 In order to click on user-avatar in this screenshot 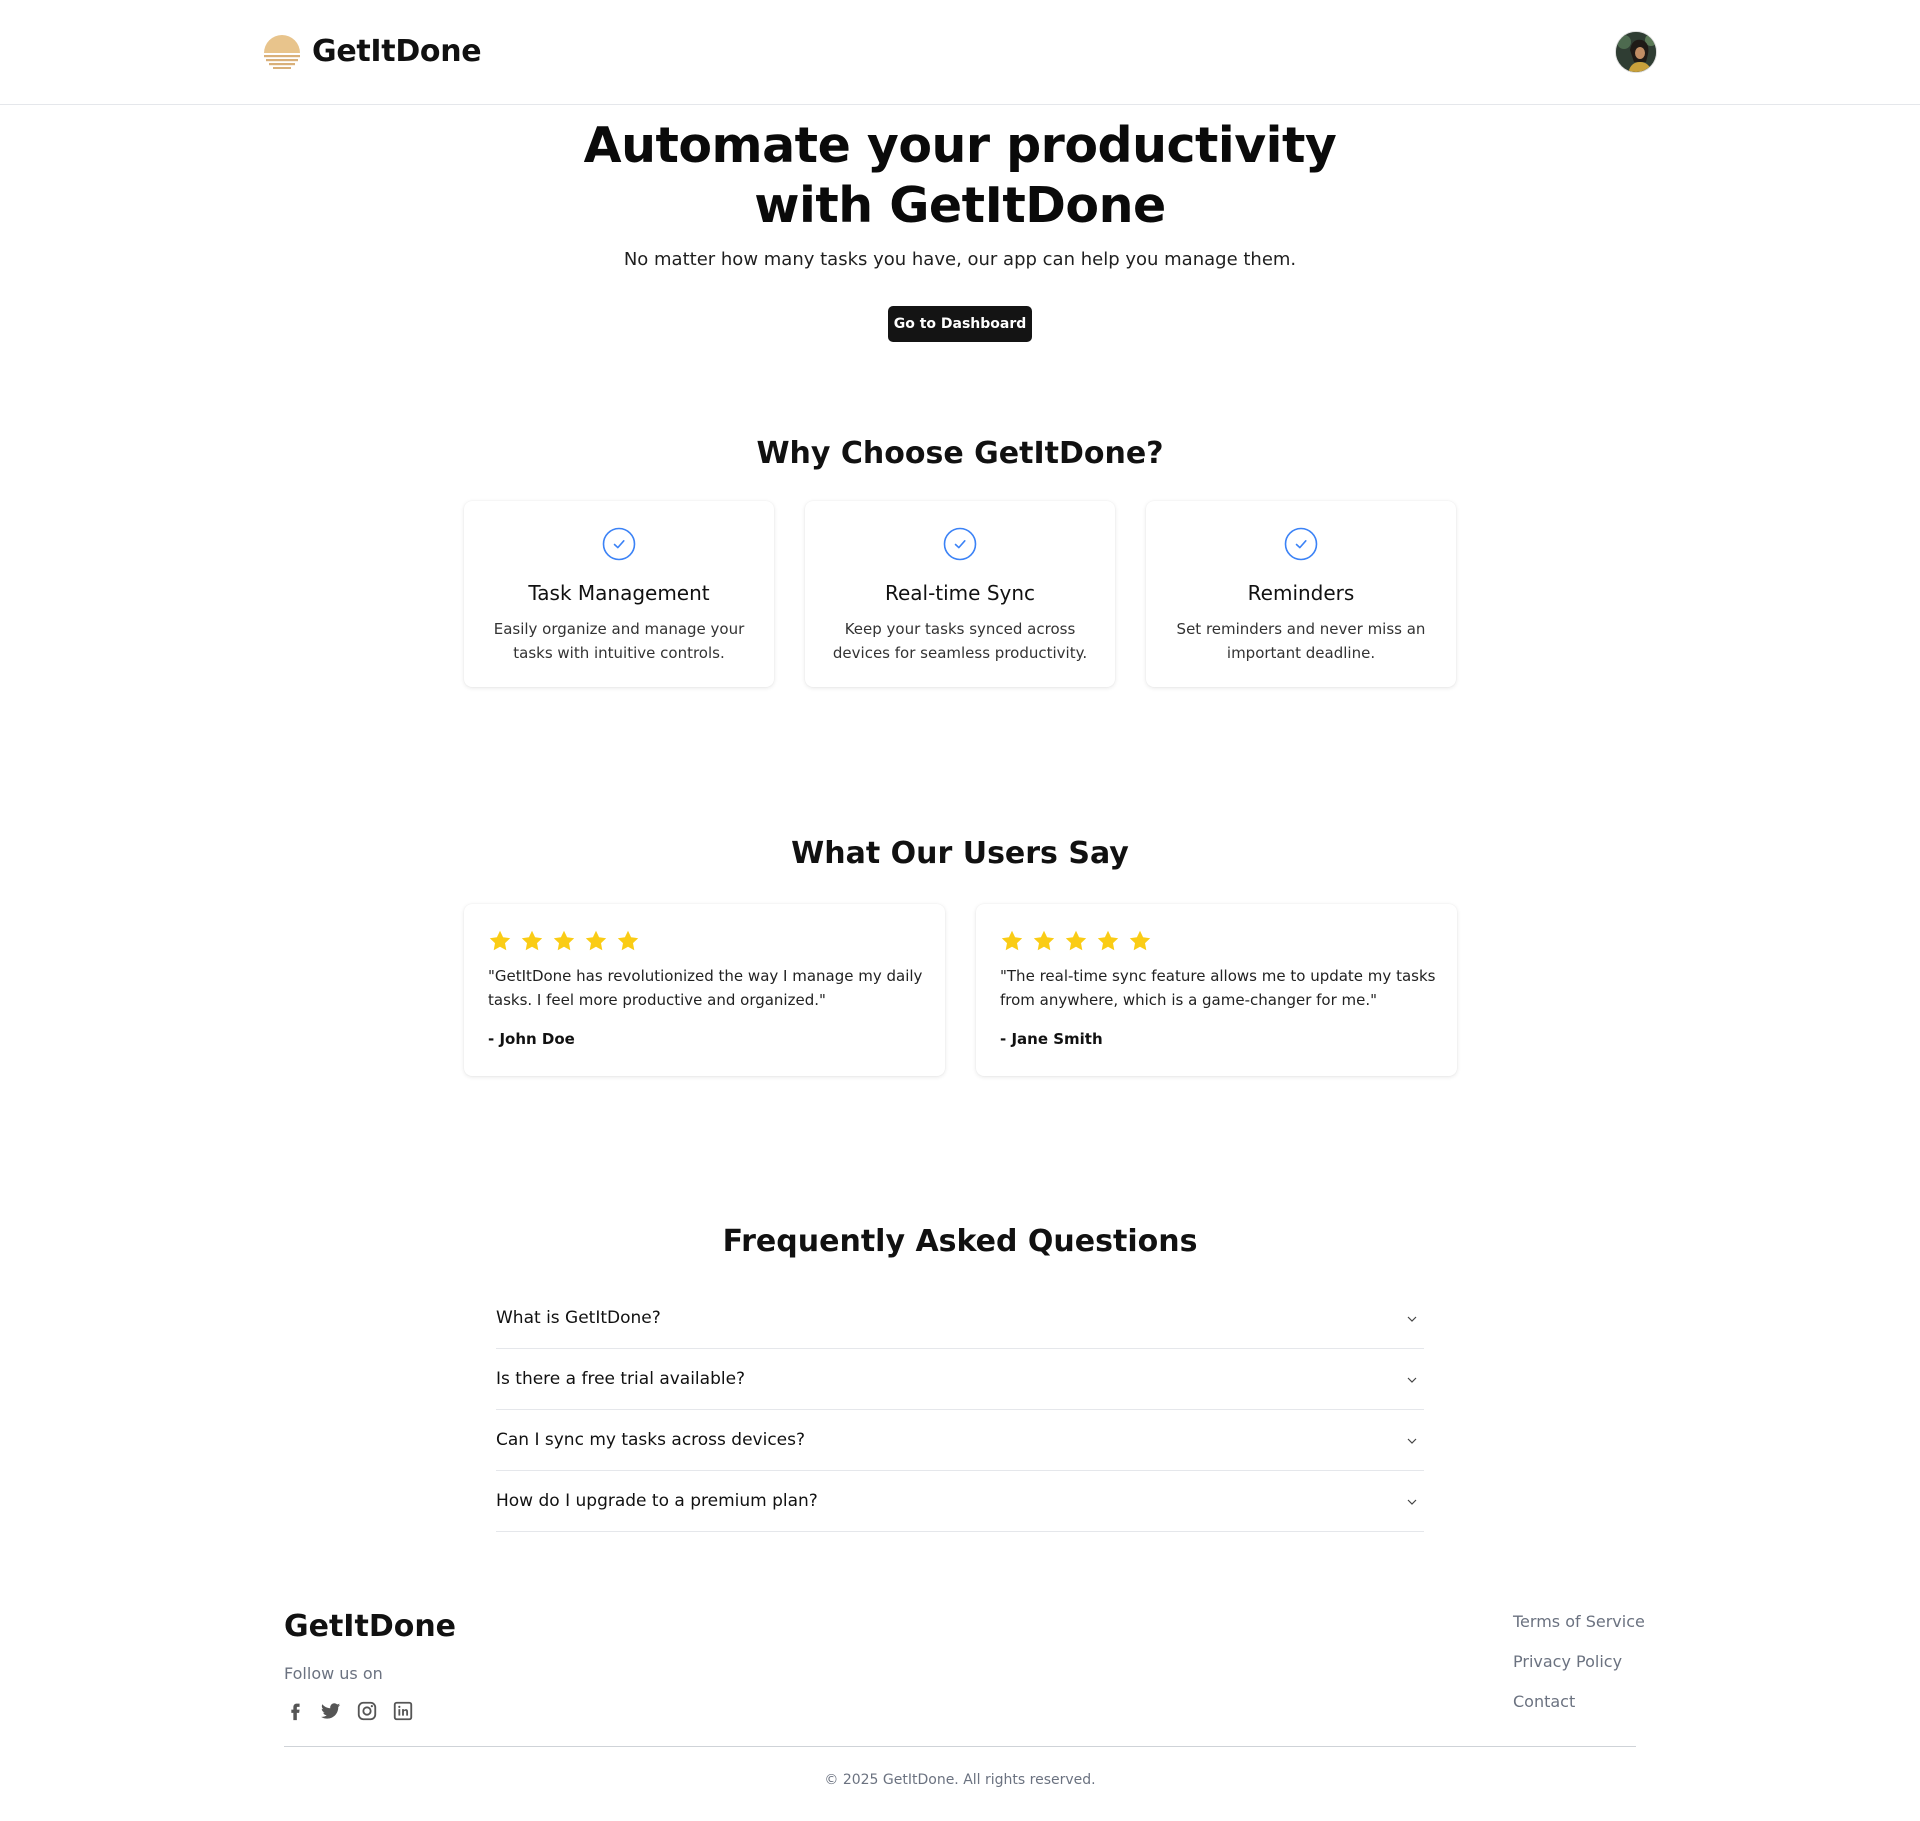, I will do `click(1636, 52)`.